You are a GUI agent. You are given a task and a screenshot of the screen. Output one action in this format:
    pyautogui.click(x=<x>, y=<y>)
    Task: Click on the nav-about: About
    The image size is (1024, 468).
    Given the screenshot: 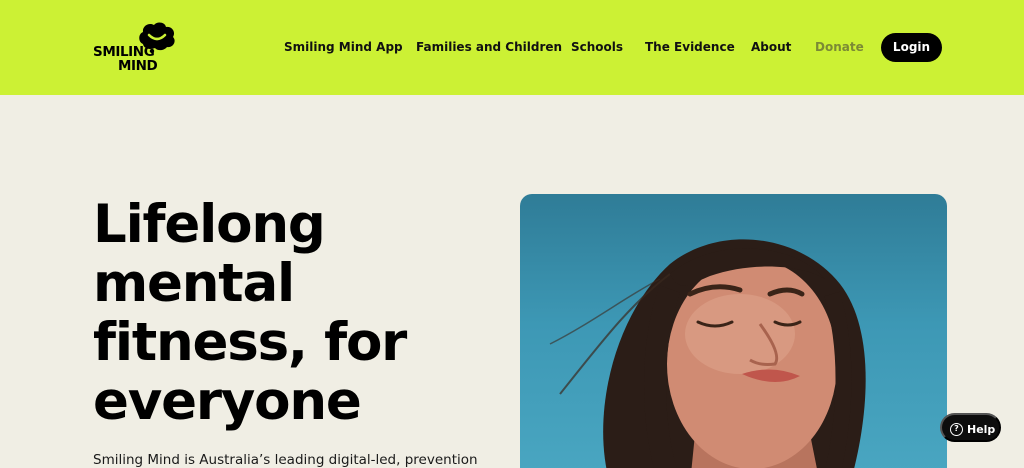 What is the action you would take?
    pyautogui.click(x=771, y=47)
    